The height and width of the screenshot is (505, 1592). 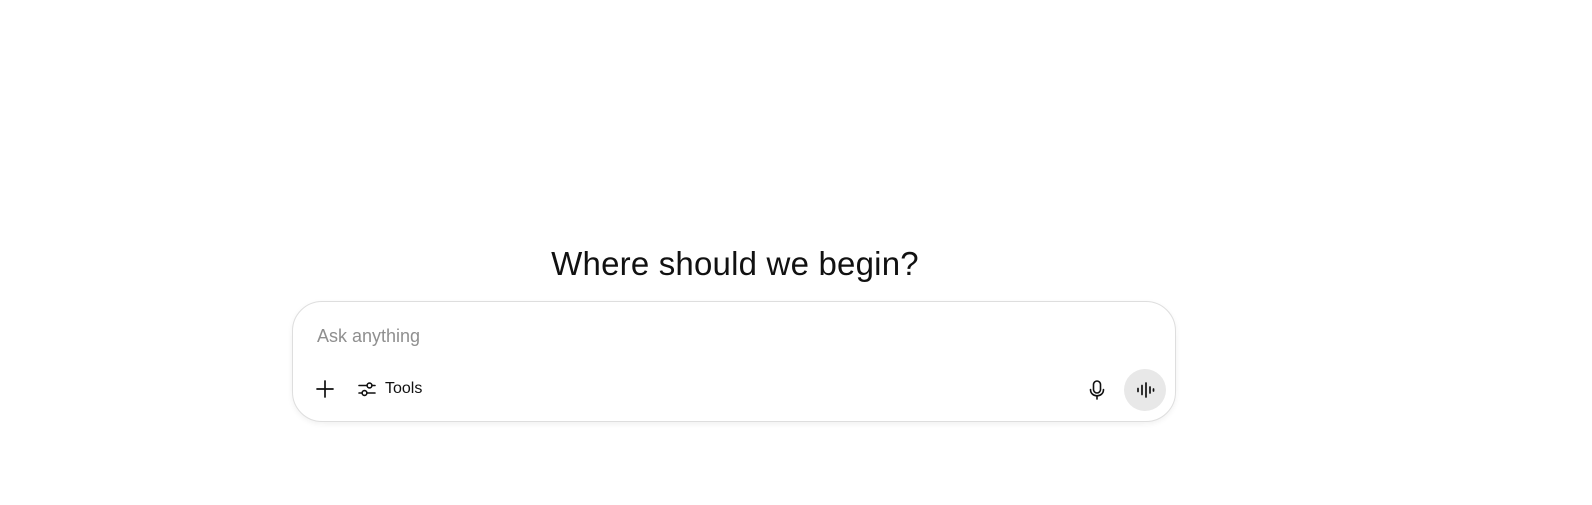 What do you see at coordinates (404, 388) in the screenshot?
I see `tools-label: Tools` at bounding box center [404, 388].